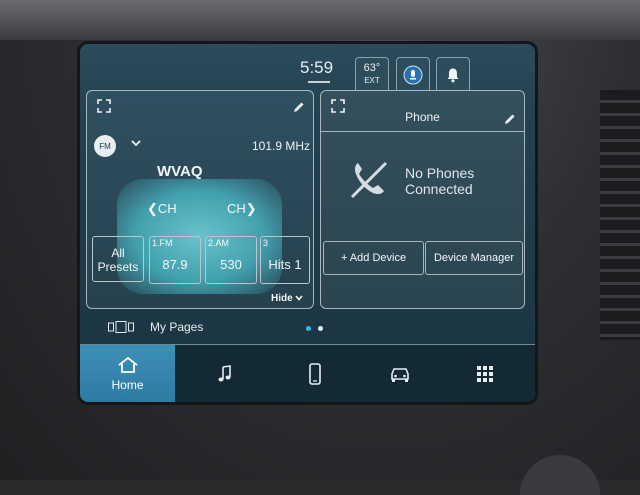 The image size is (640, 495). Describe the element at coordinates (231, 264) in the screenshot. I see `preset-value: 530` at that location.